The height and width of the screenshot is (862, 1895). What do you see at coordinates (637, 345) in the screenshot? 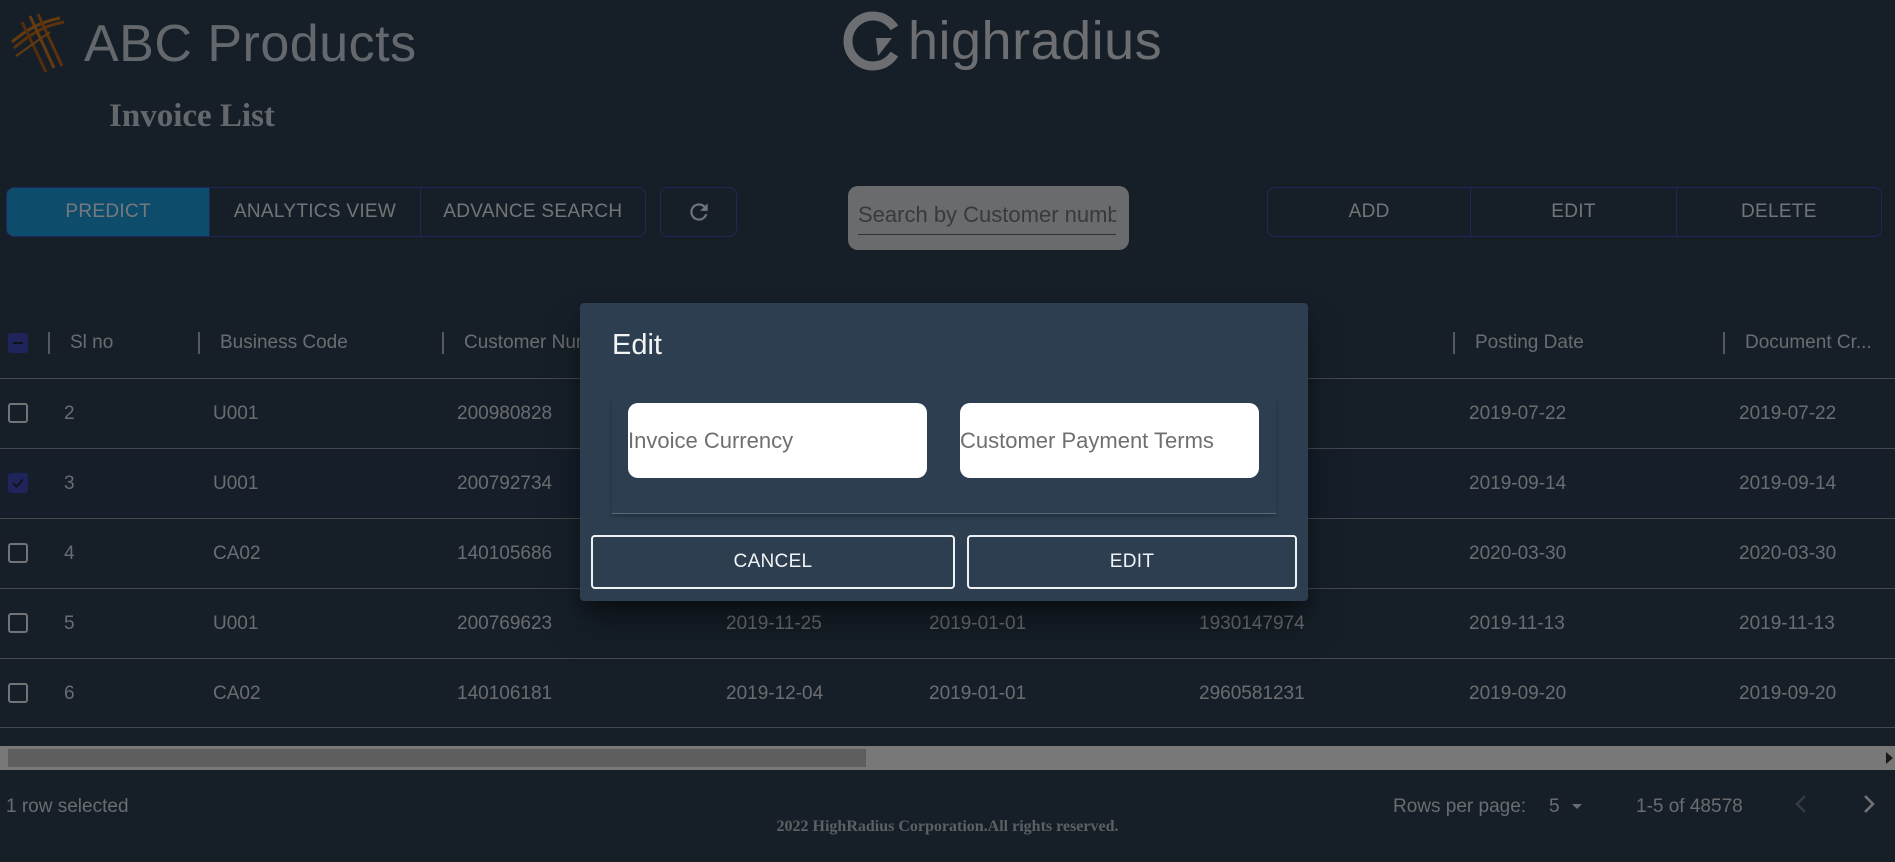
I see `dialog-title: Edit` at bounding box center [637, 345].